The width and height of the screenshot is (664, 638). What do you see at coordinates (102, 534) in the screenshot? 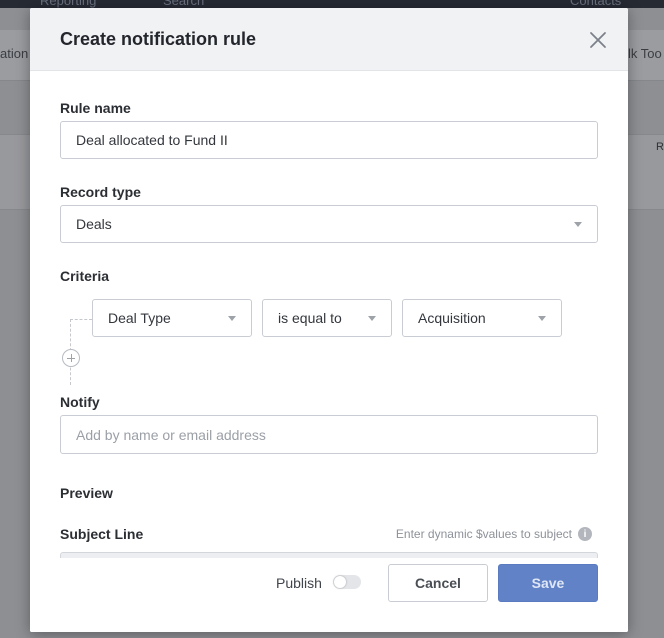
I see `subject-line-label: Subject Line` at bounding box center [102, 534].